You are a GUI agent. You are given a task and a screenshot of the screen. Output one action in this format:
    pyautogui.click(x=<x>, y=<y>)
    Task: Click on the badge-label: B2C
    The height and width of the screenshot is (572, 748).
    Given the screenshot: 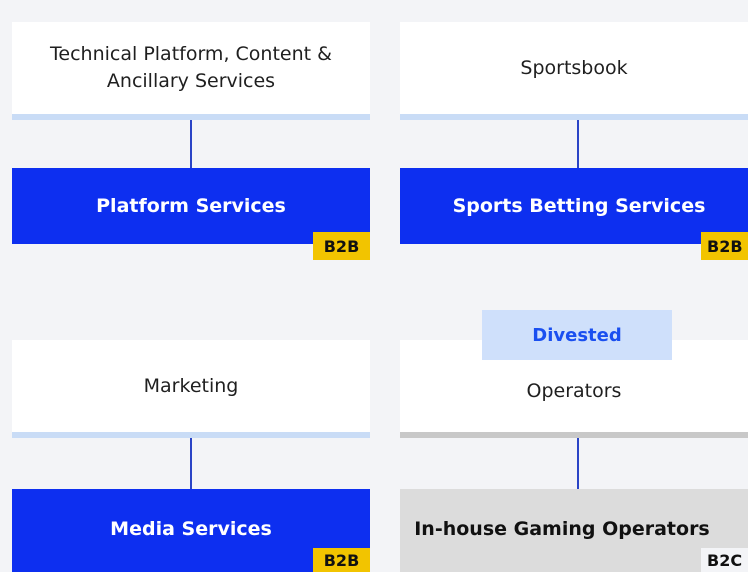 What is the action you would take?
    pyautogui.click(x=725, y=560)
    